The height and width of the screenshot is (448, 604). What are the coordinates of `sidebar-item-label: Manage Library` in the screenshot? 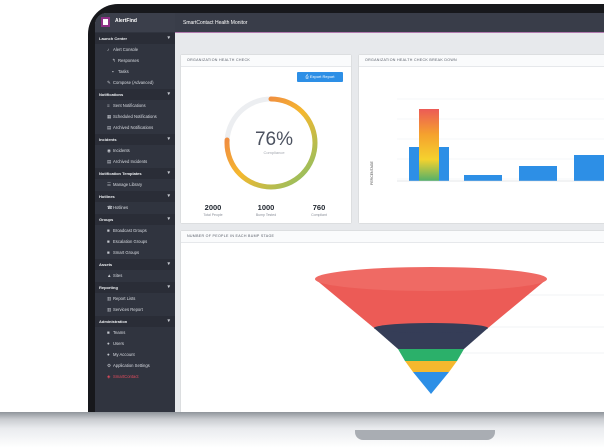 It's located at (128, 184).